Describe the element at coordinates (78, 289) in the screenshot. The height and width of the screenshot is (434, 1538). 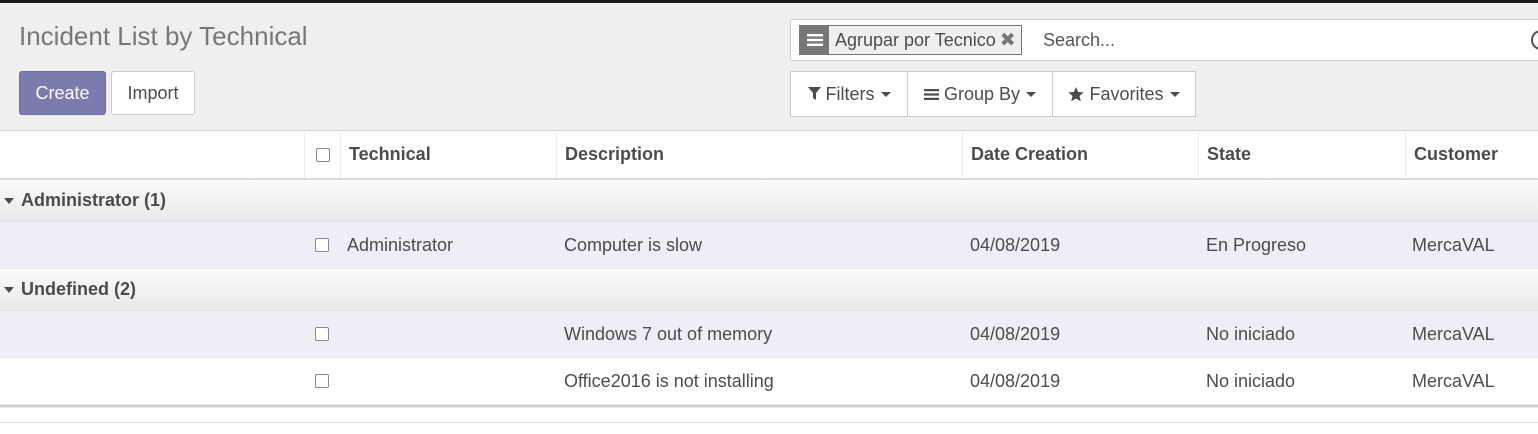
I see `group-label: Undefined (2)` at that location.